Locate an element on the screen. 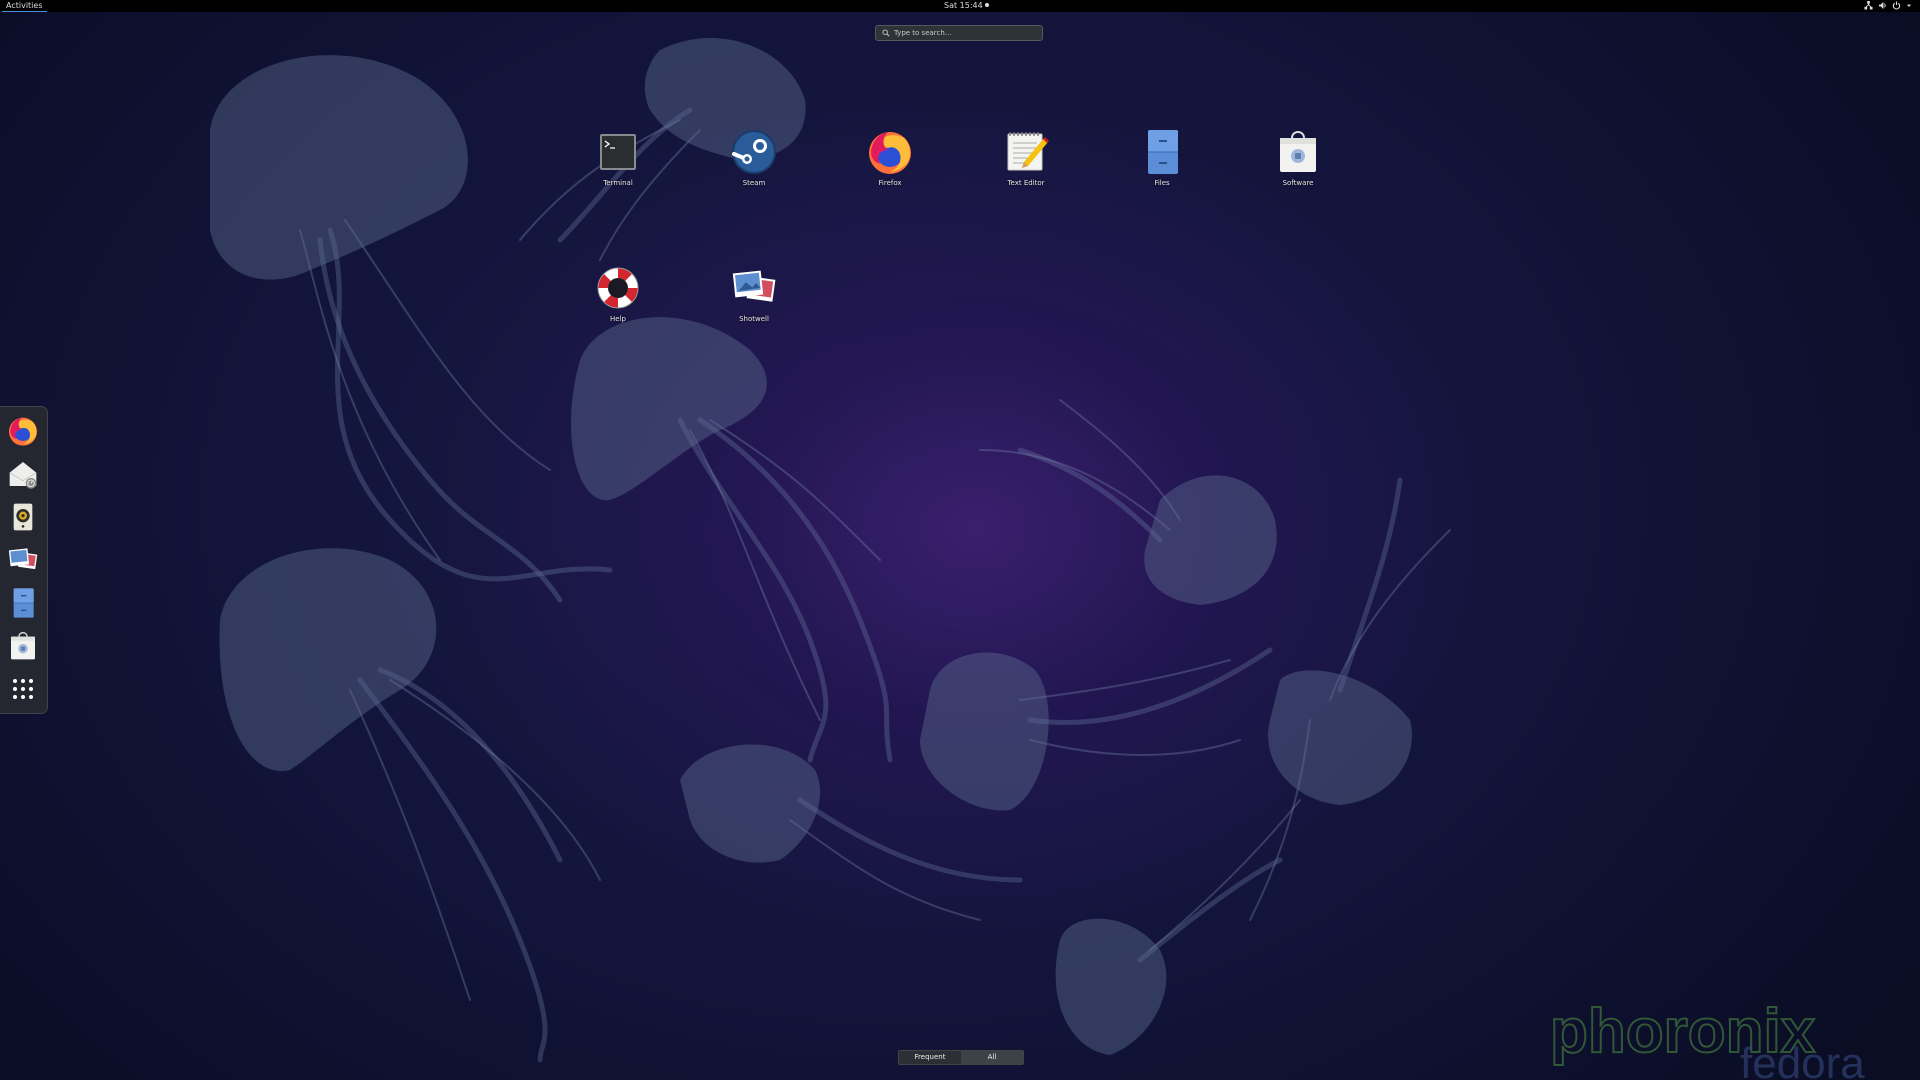  dash-item-shotwell is located at coordinates (23, 560).